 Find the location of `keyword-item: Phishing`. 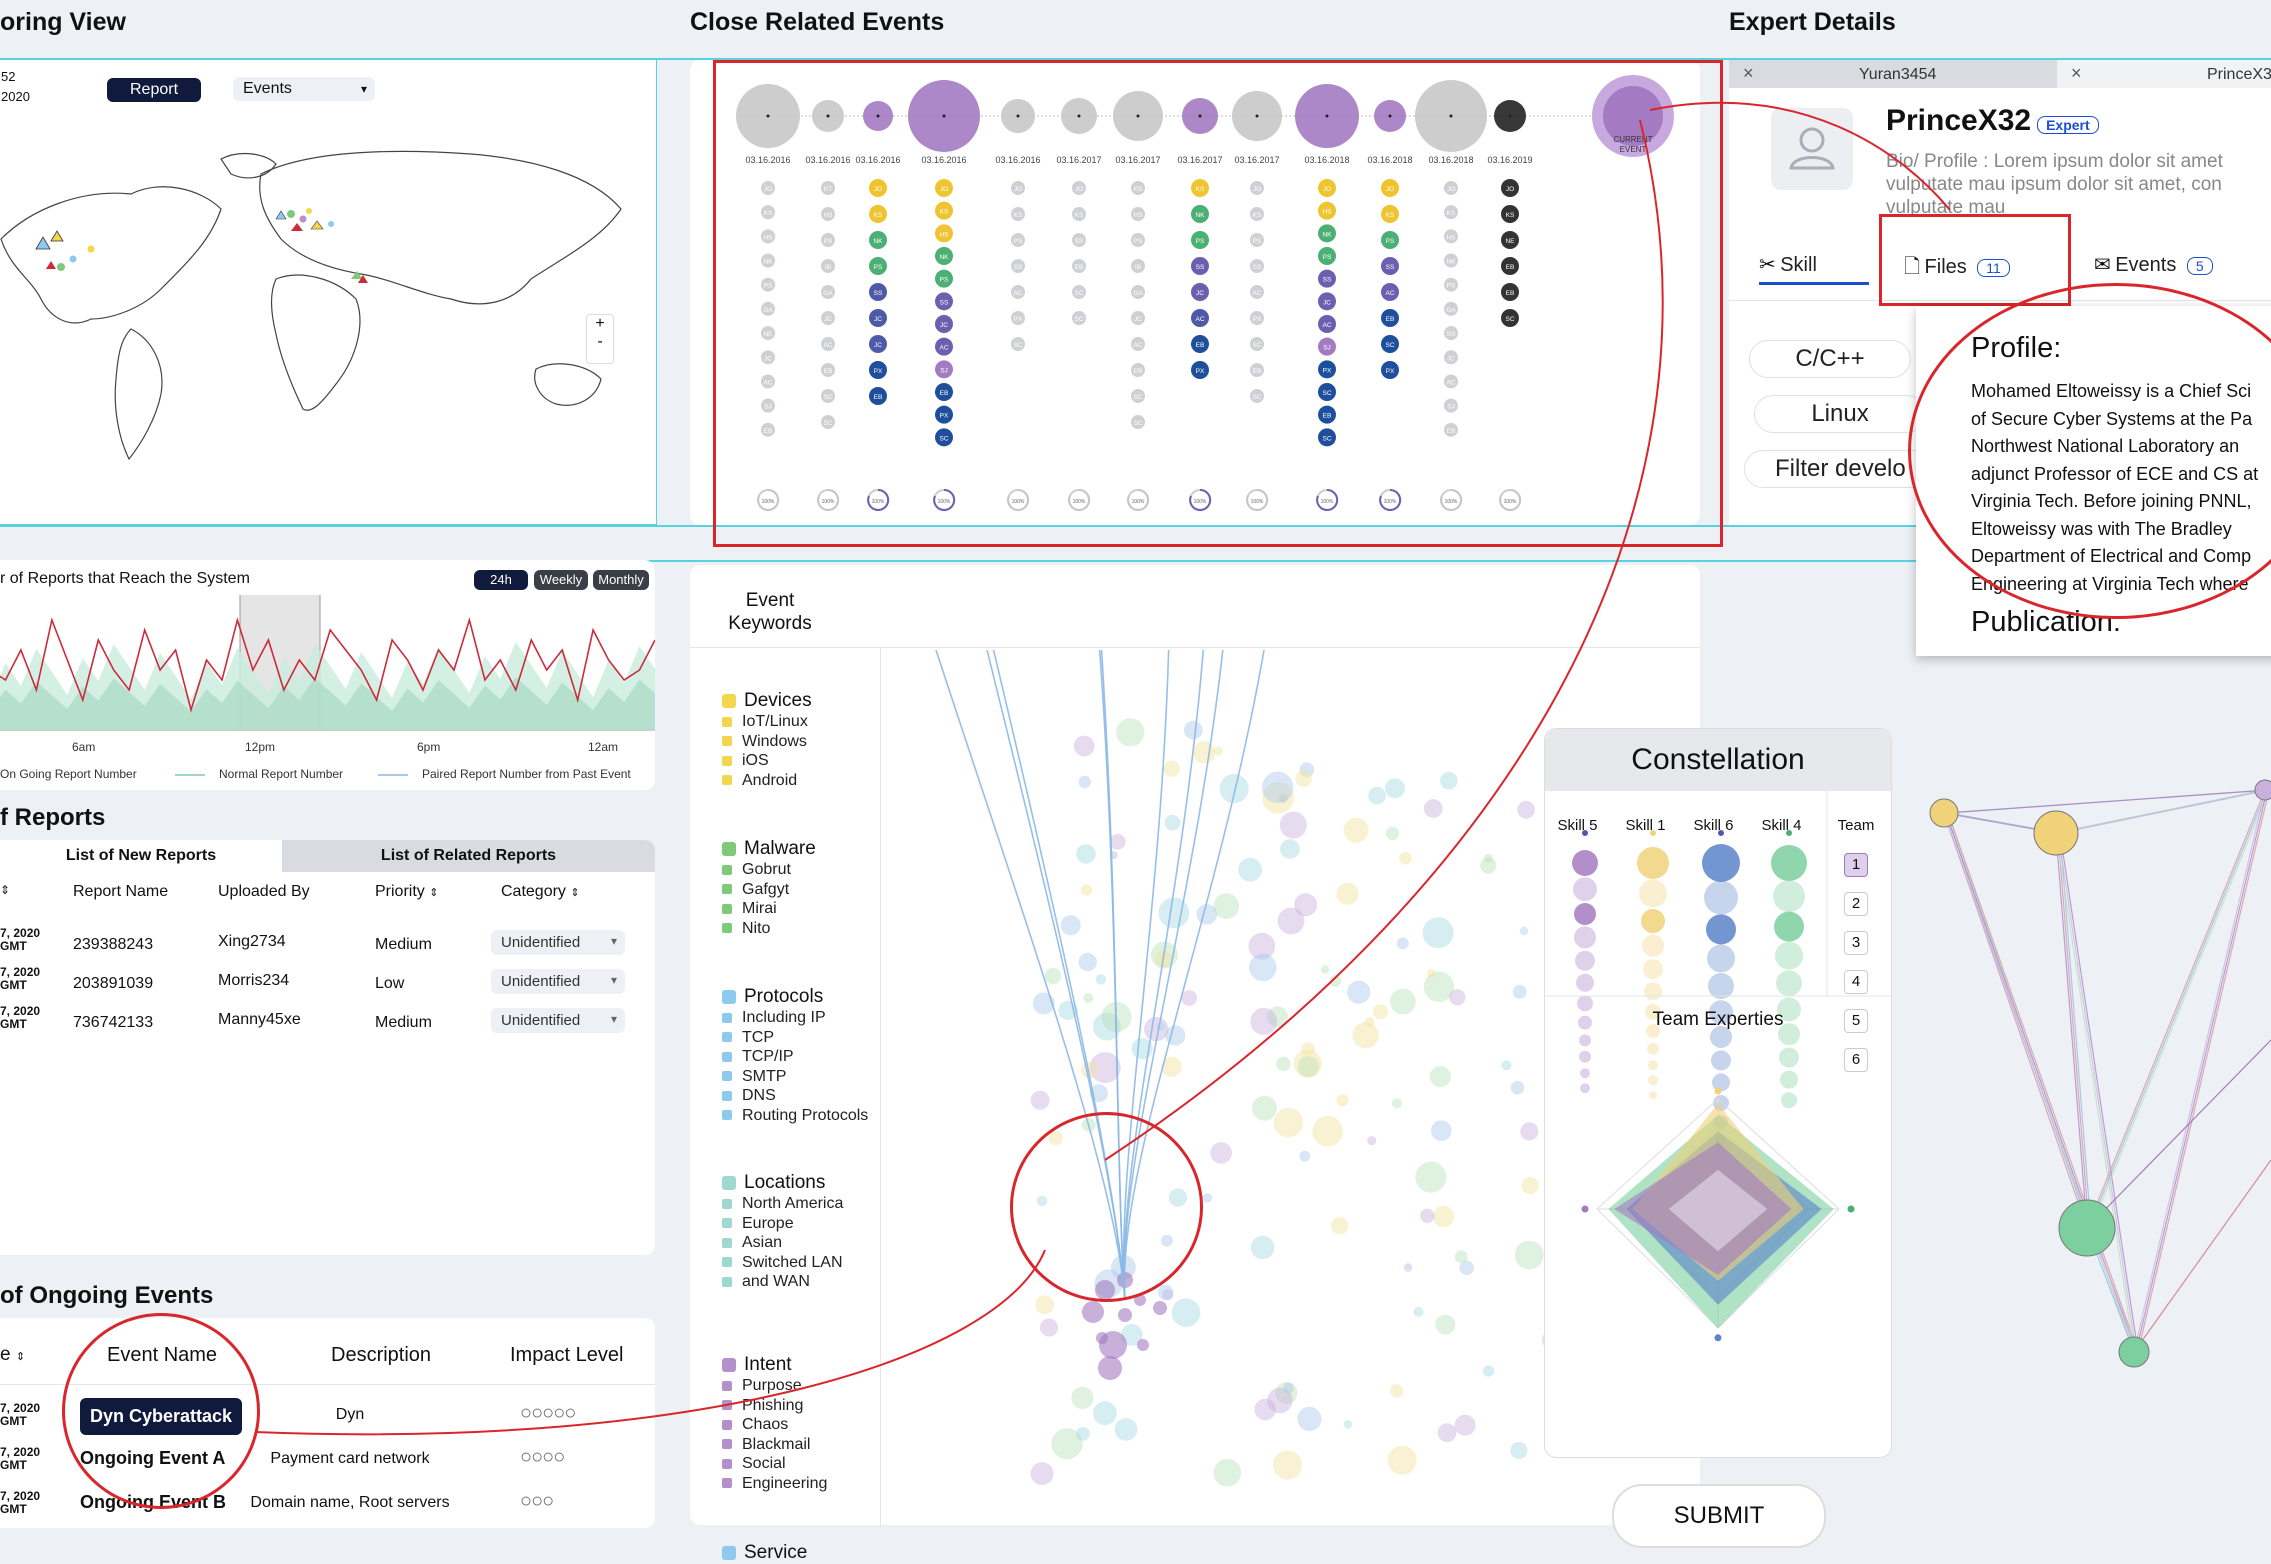

keyword-item: Phishing is located at coordinates (802, 1406).